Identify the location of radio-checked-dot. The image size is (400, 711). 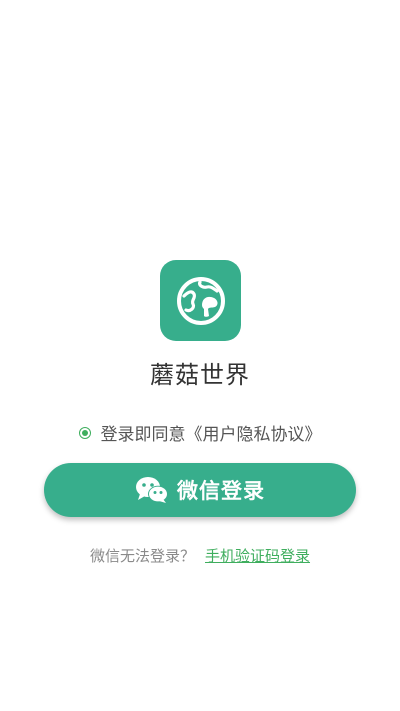
(84, 432).